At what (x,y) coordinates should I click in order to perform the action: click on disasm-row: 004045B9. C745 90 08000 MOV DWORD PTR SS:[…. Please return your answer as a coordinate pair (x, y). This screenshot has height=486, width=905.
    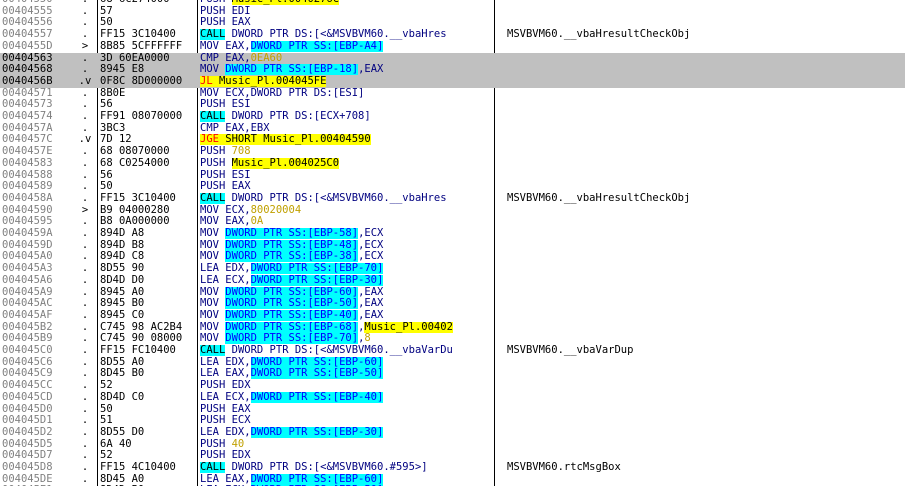
    Looking at the image, I should click on (452, 339).